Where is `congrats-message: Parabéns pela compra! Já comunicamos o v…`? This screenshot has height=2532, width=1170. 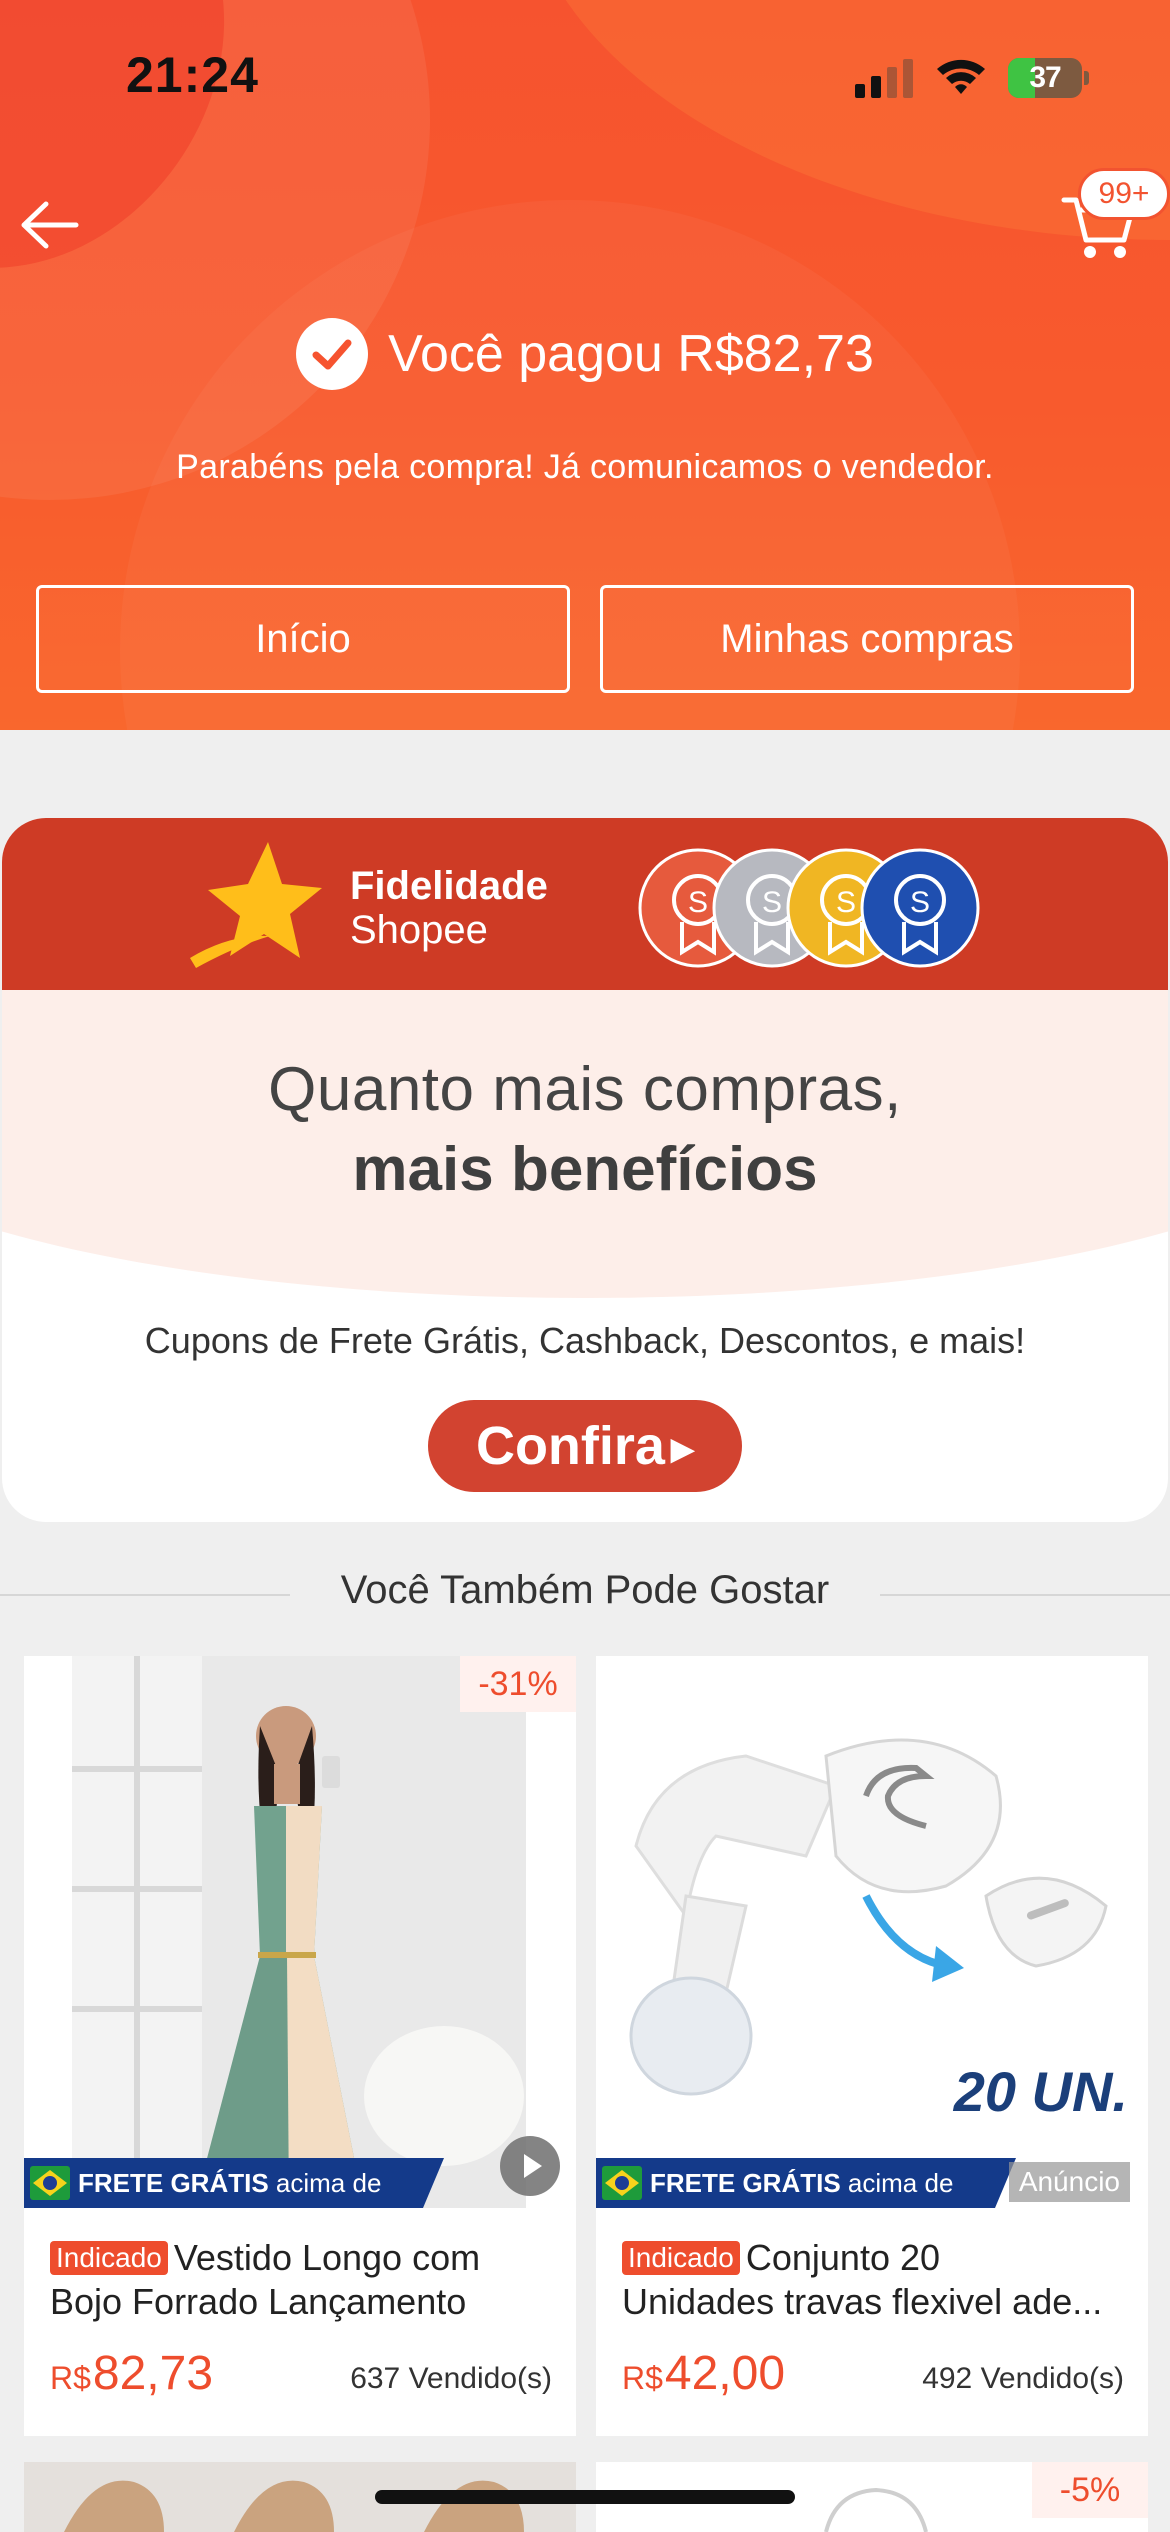
congrats-message: Parabéns pela compra! Já comunicamos o v… is located at coordinates (585, 467).